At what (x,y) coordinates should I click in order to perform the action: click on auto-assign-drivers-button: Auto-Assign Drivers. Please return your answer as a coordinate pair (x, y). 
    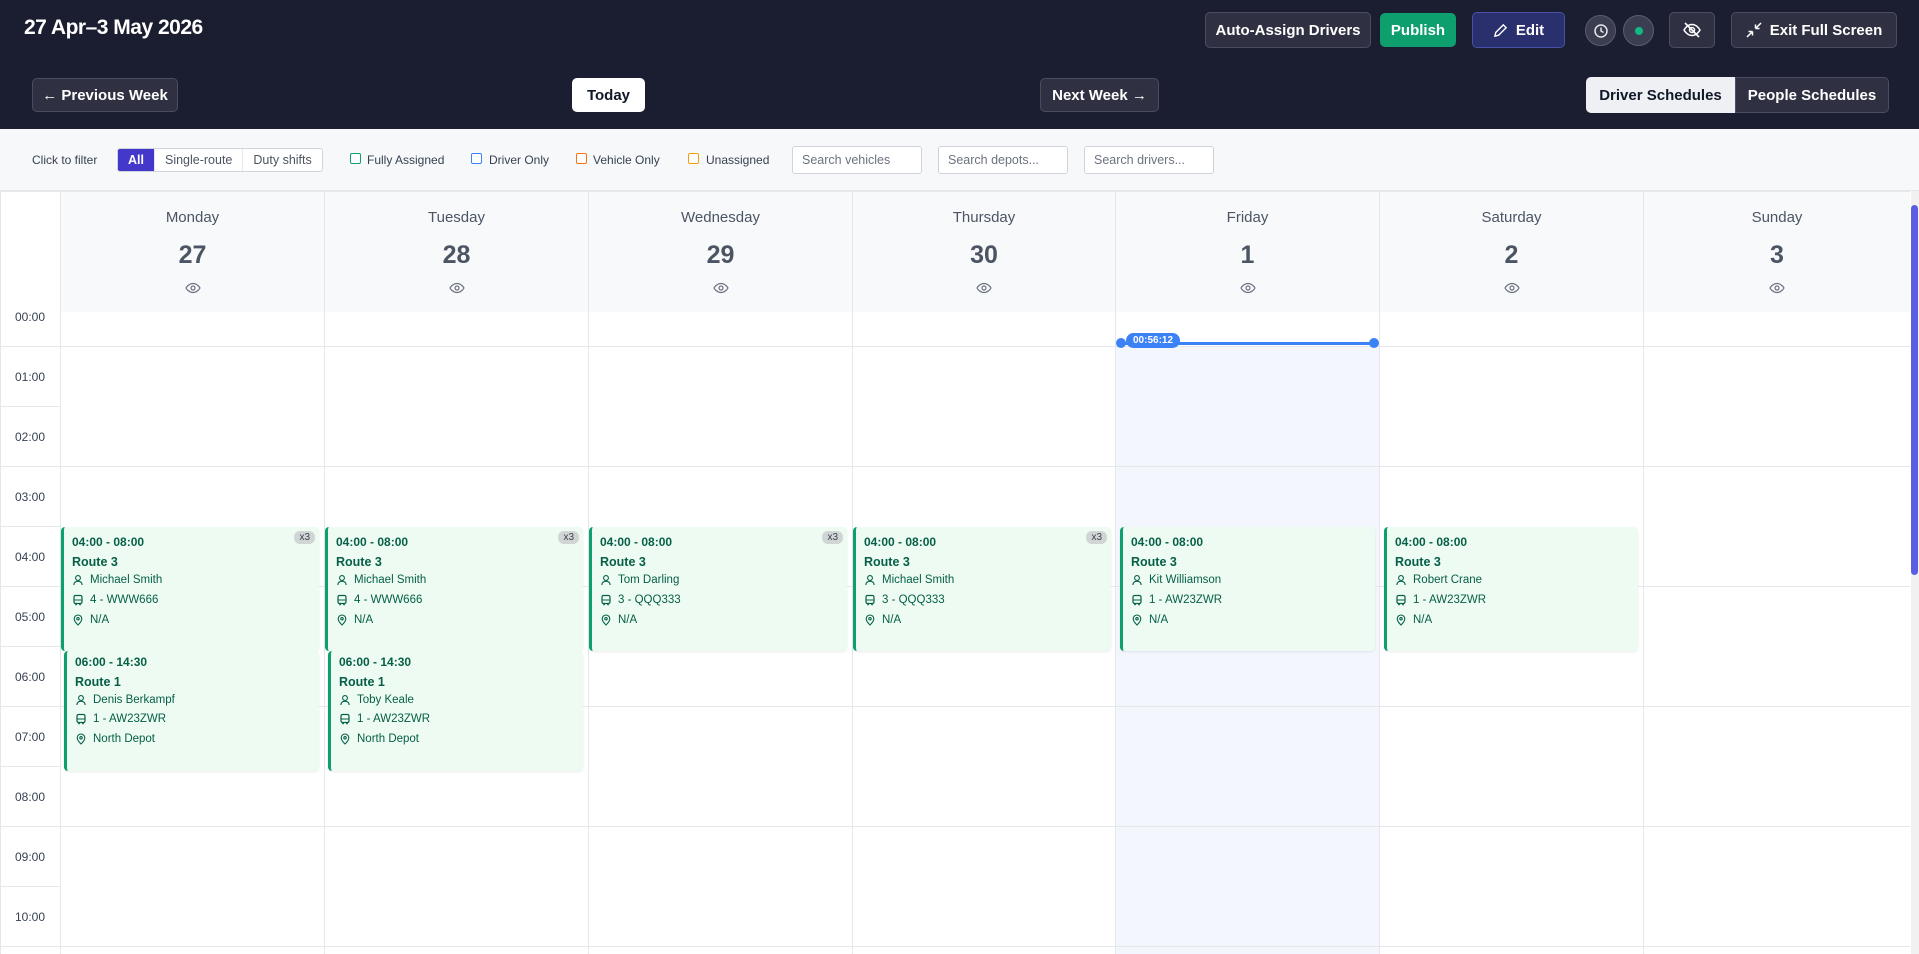
    Looking at the image, I should click on (1288, 30).